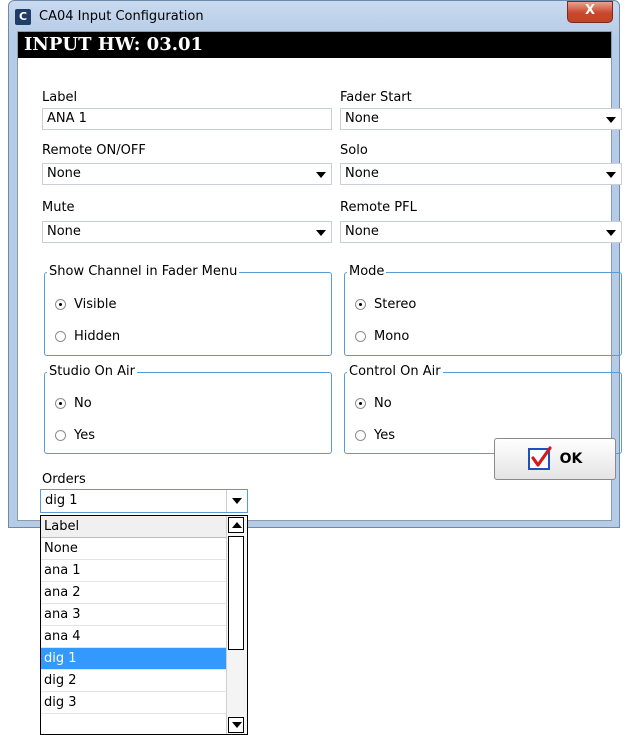 The image size is (628, 735). I want to click on label-input-value: ANA 1, so click(67, 118).